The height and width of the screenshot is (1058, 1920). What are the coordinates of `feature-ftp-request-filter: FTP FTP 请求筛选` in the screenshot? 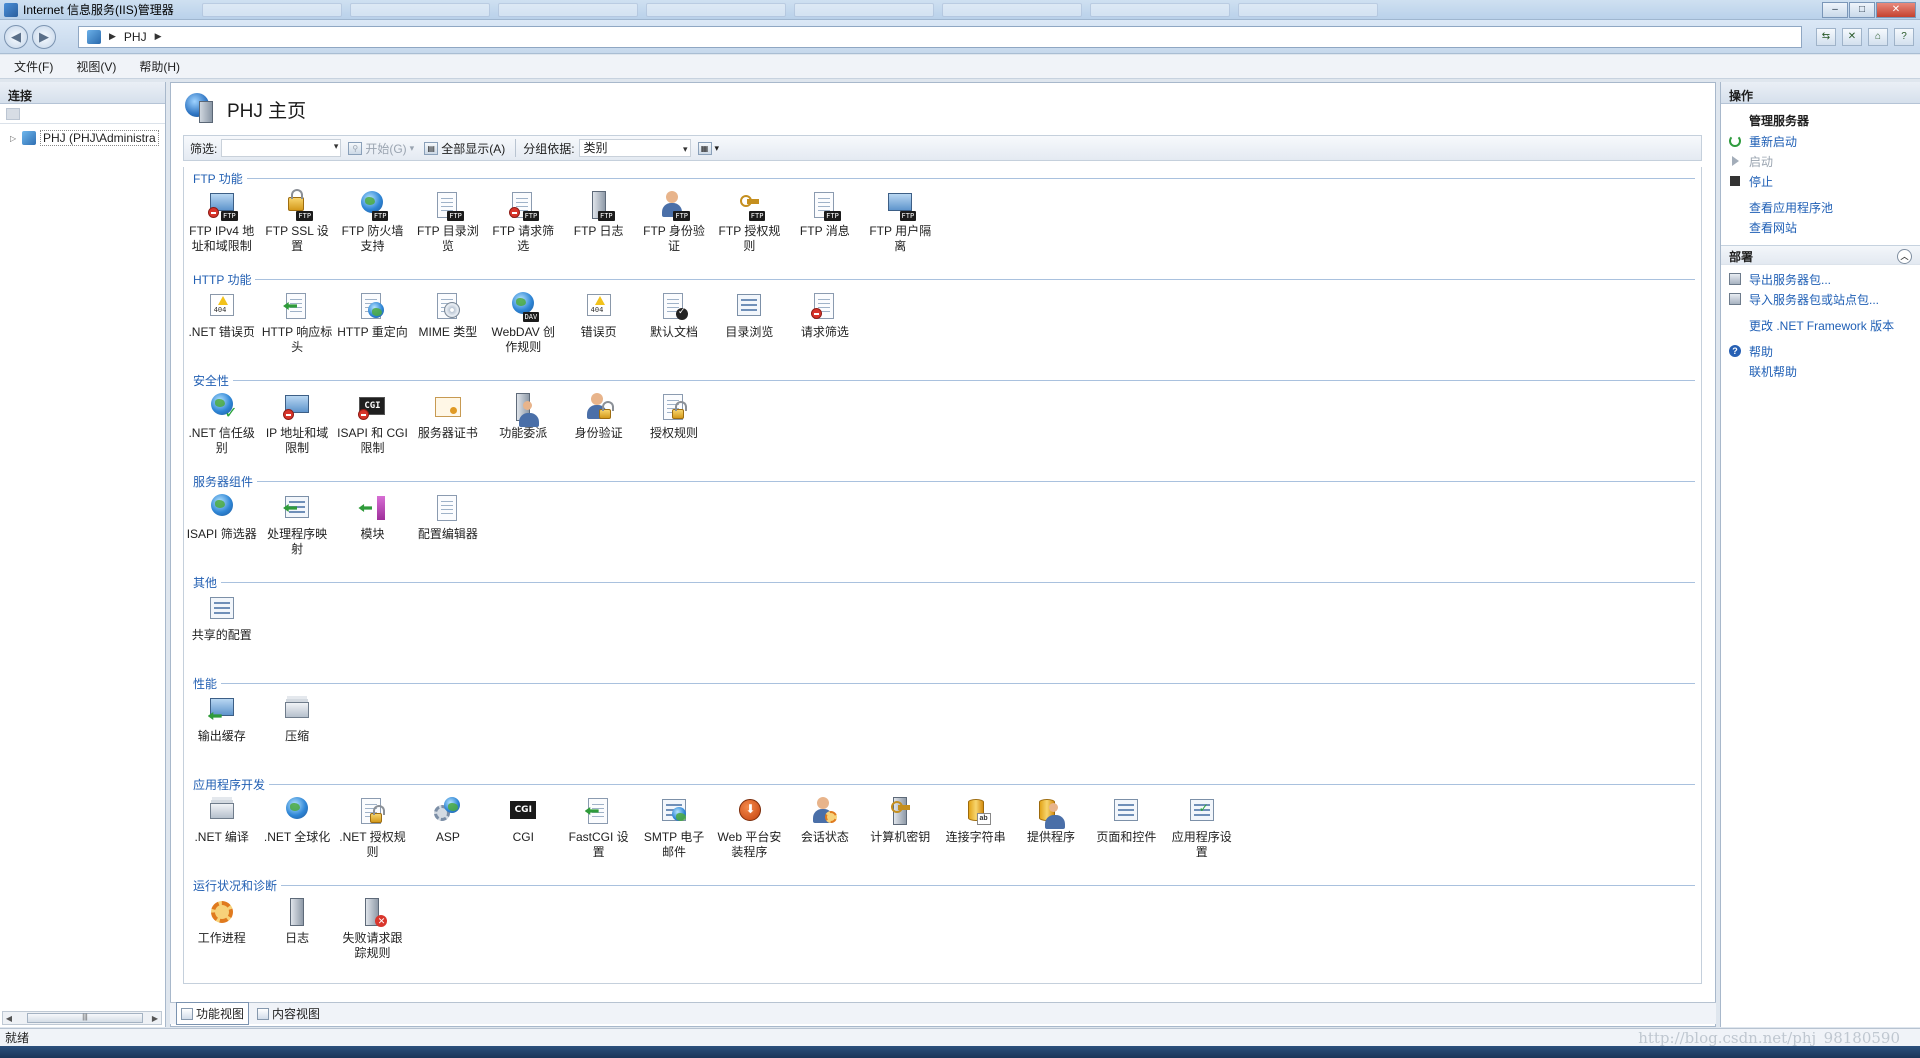 It's located at (523, 221).